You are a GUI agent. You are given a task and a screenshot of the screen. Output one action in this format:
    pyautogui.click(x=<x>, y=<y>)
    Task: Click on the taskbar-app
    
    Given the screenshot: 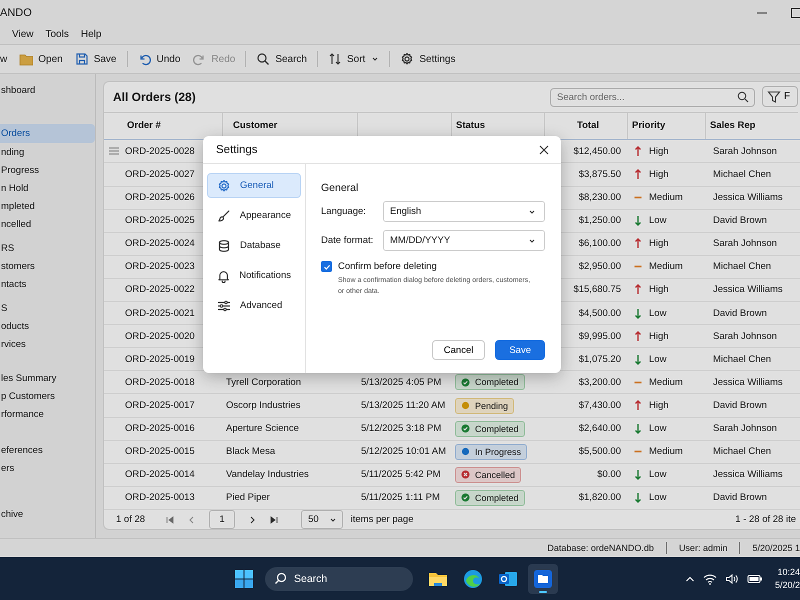 What is the action you would take?
    pyautogui.click(x=543, y=579)
    